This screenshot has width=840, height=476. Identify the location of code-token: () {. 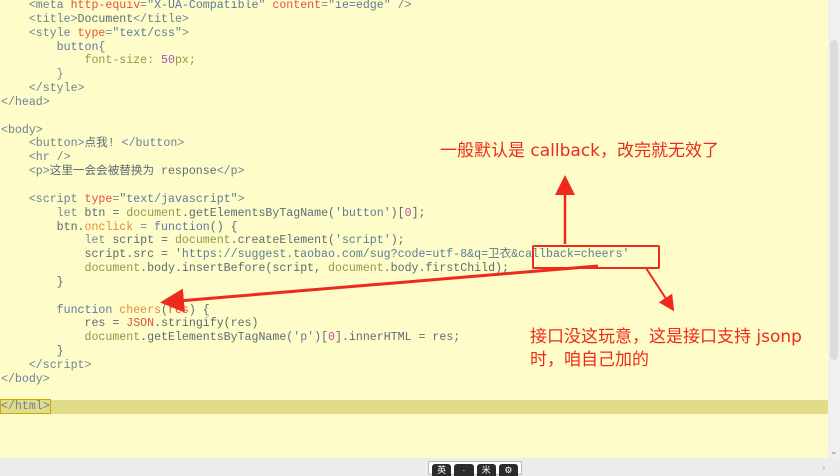
(223, 227).